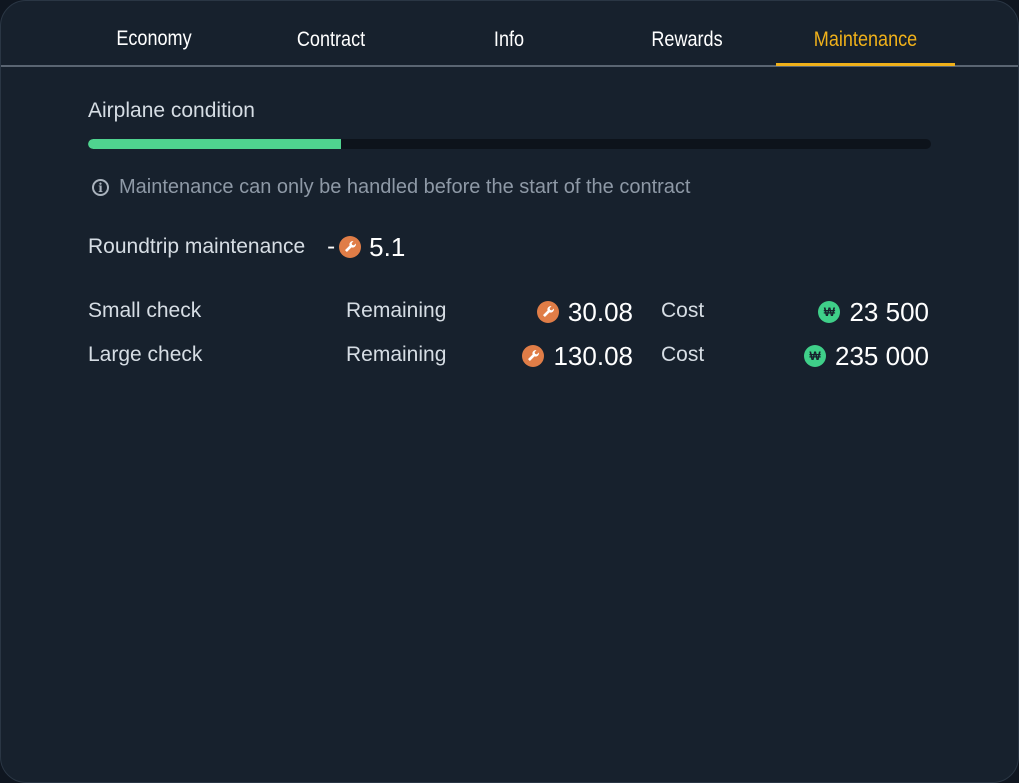  Describe the element at coordinates (154, 33) in the screenshot. I see `tab-economy: Economy` at that location.